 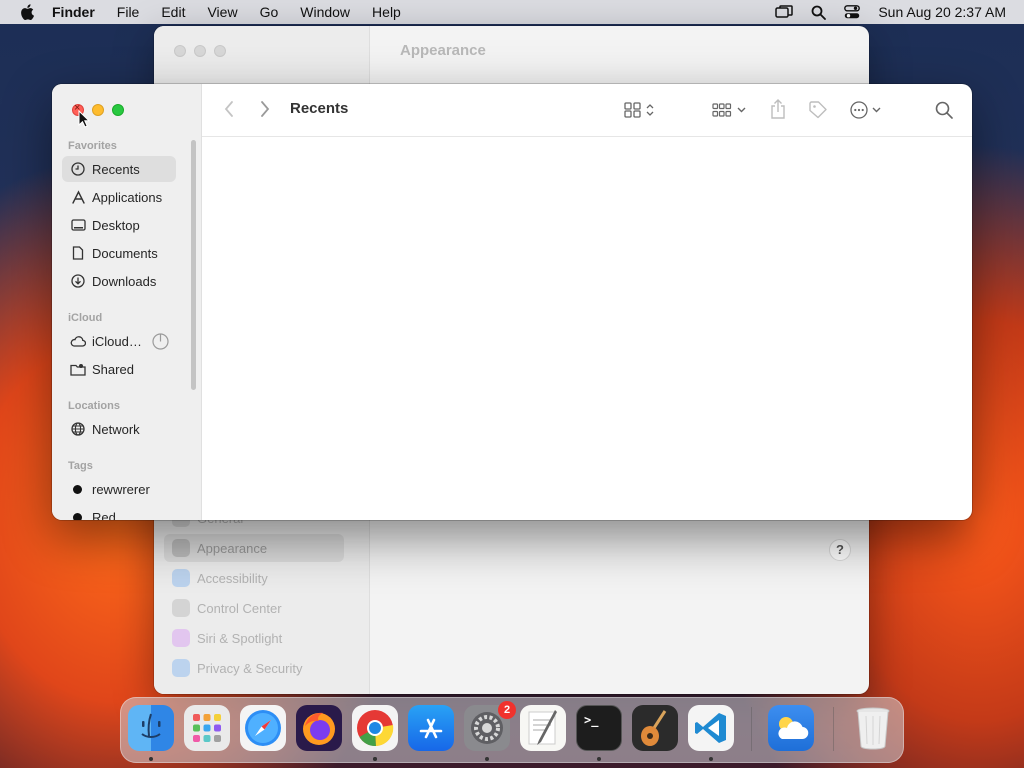 What do you see at coordinates (181, 578) in the screenshot?
I see `accessibility-icon` at bounding box center [181, 578].